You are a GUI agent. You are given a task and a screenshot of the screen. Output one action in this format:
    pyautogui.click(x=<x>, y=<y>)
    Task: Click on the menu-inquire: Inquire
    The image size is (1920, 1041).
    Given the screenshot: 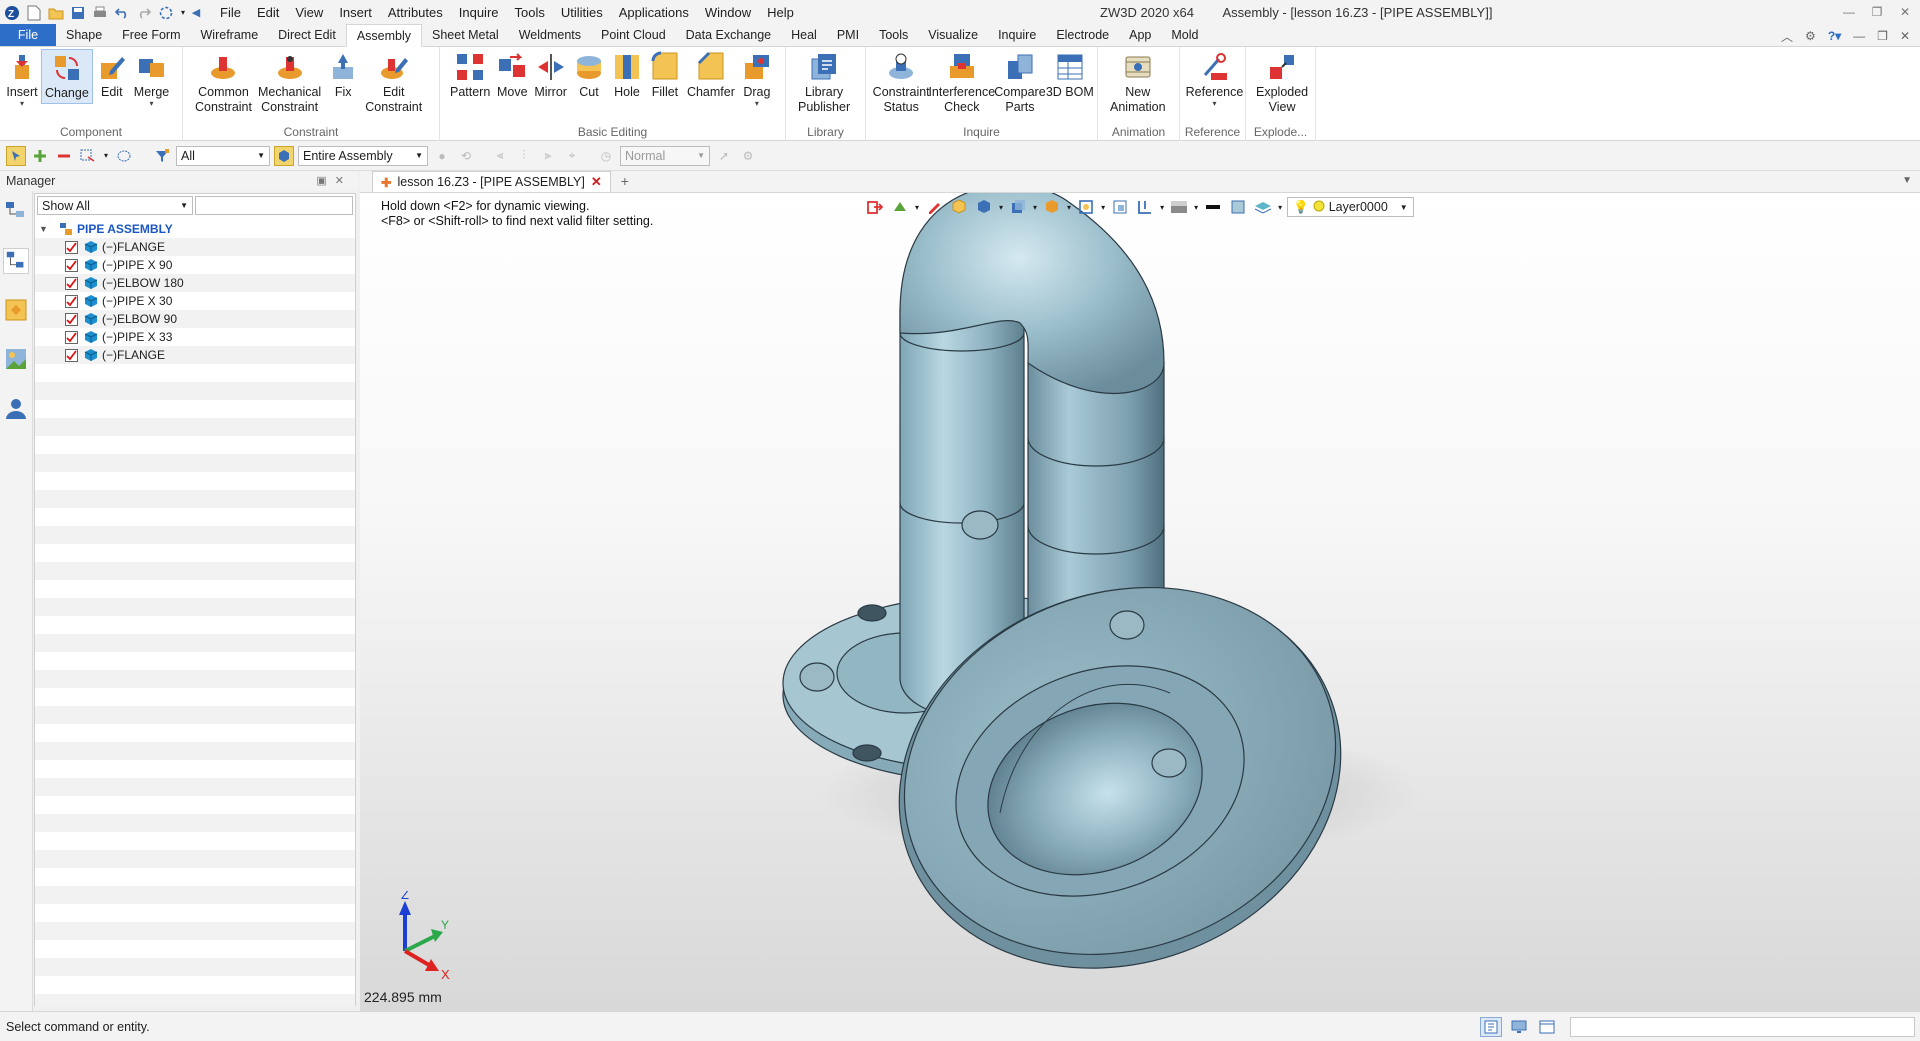 What is the action you would take?
    pyautogui.click(x=479, y=12)
    